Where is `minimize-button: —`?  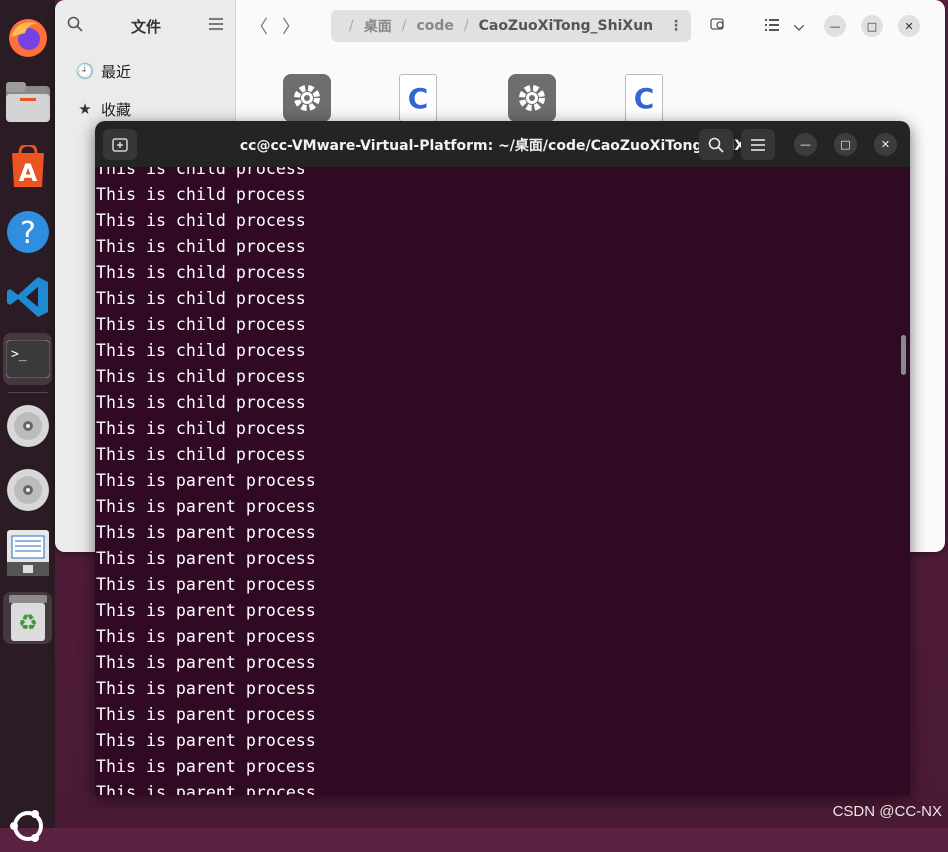 minimize-button: — is located at coordinates (835, 26).